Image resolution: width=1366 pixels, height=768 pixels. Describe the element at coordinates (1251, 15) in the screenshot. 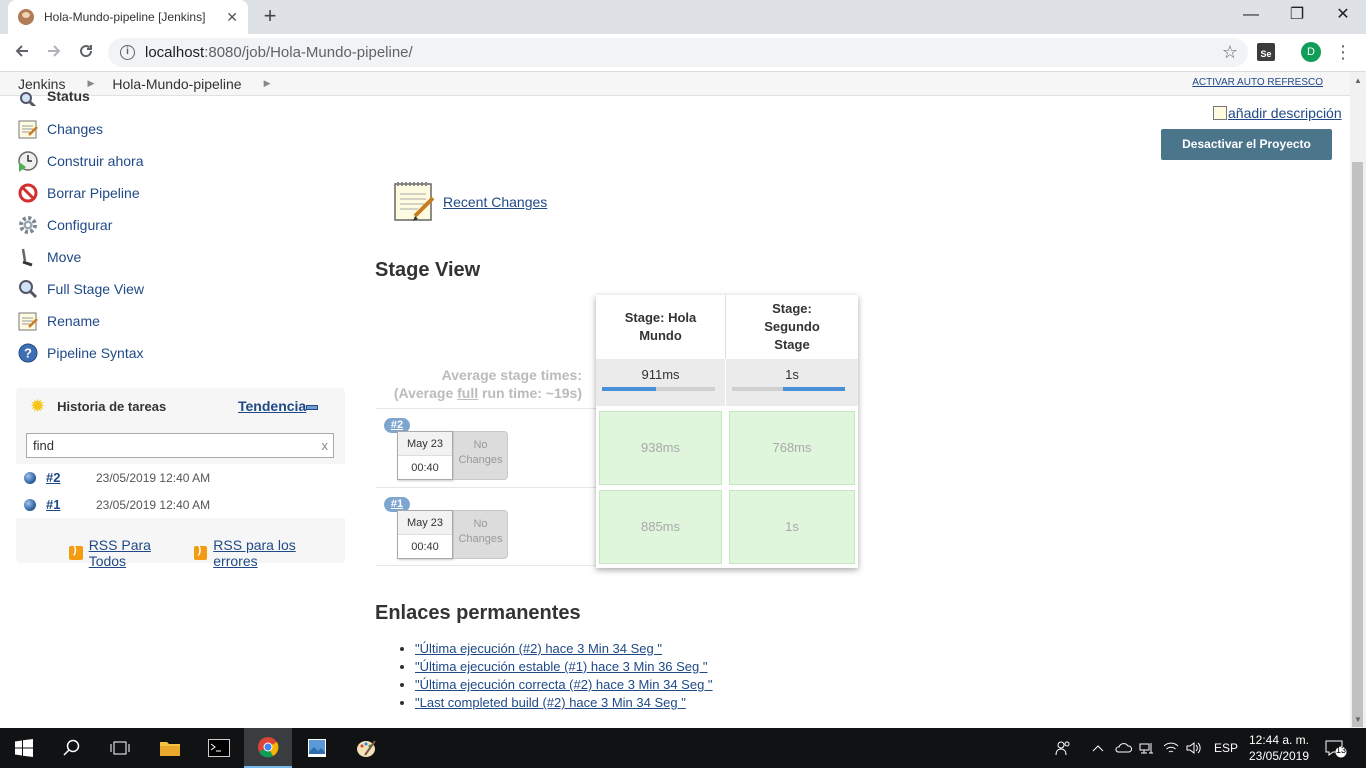

I see `minimize-button: —` at that location.